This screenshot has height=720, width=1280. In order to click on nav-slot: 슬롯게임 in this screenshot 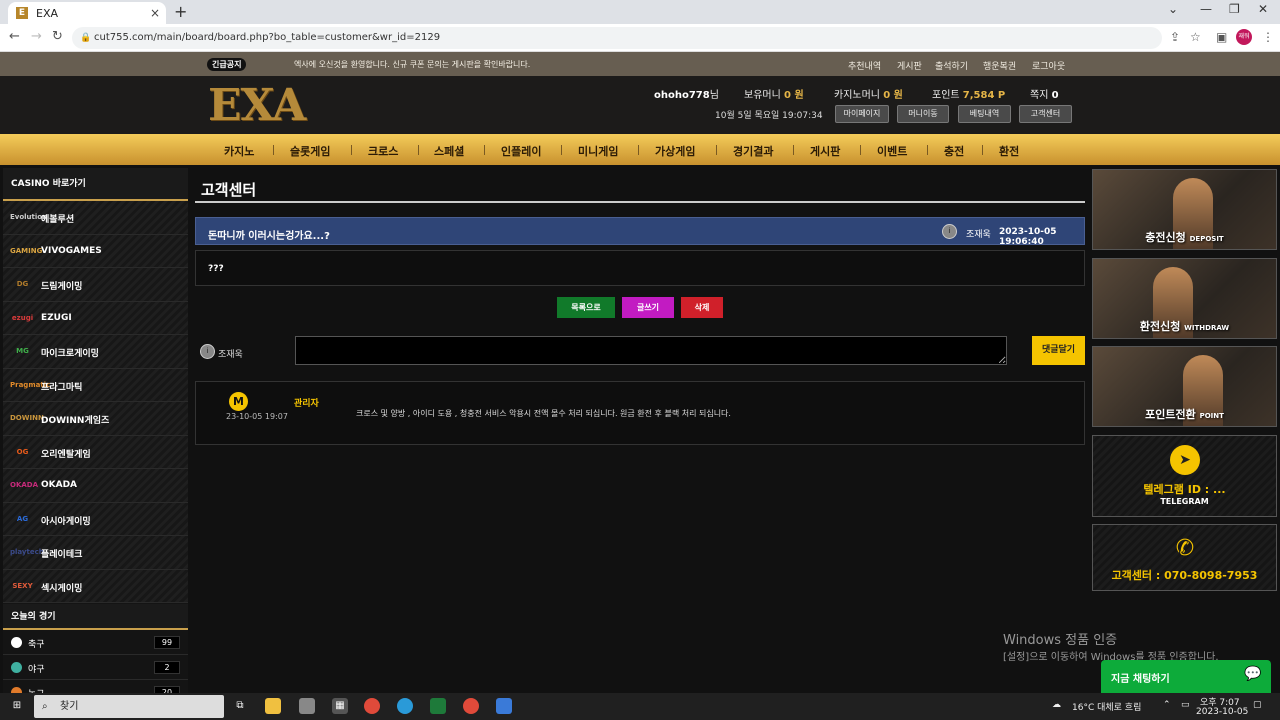, I will do `click(310, 151)`.